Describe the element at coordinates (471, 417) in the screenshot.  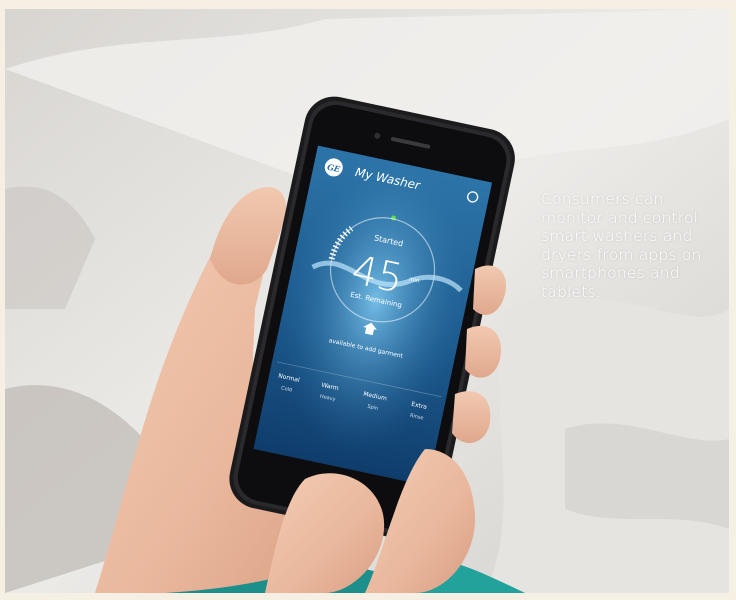
I see `finger` at that location.